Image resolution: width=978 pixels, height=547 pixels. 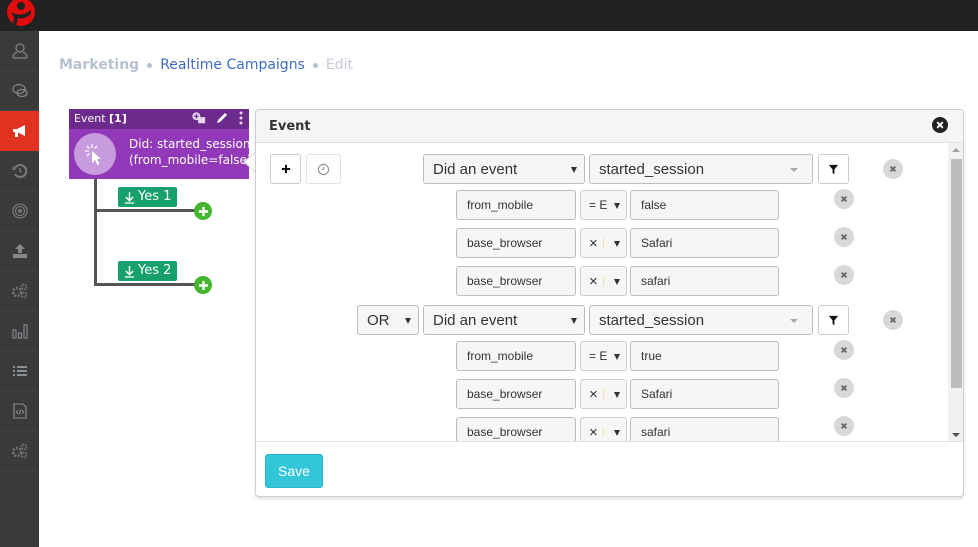 I want to click on close-panel-button, so click(x=940, y=125).